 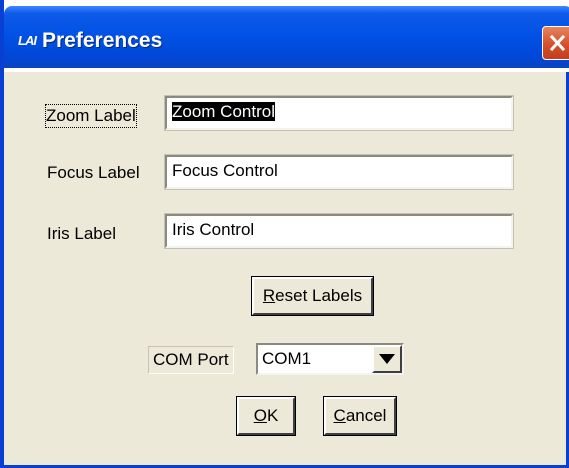 I want to click on chevron-down-icon, so click(x=387, y=359).